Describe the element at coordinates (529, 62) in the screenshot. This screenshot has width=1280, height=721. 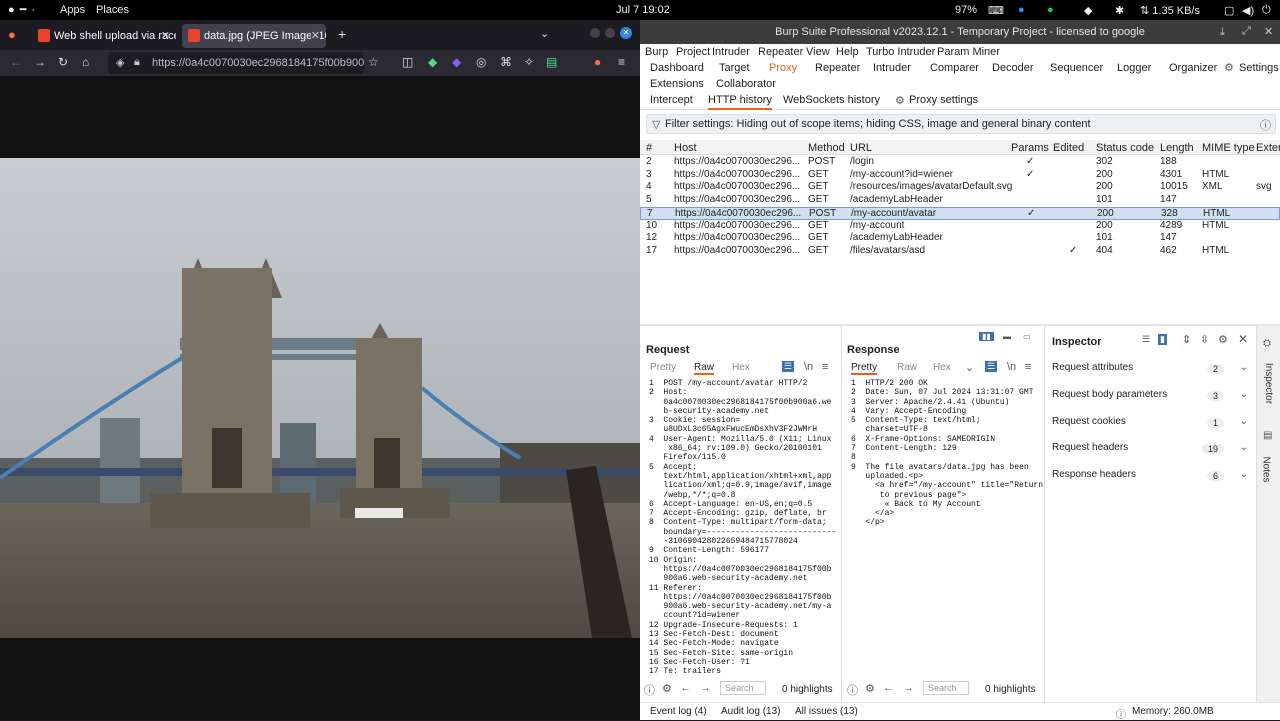
I see `extensions-puzzle-icon: ✧` at that location.